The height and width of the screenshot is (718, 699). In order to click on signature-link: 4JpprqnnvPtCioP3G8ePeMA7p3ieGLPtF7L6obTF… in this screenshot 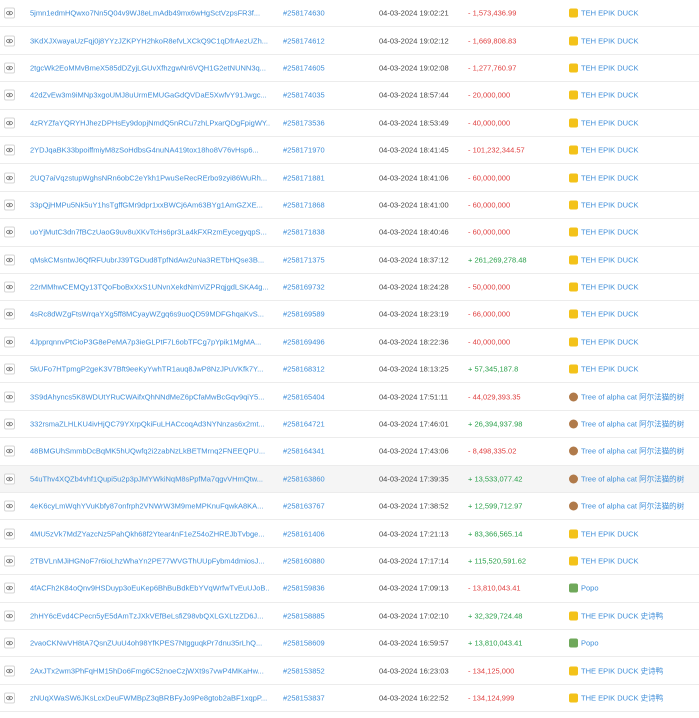, I will do `click(150, 341)`.